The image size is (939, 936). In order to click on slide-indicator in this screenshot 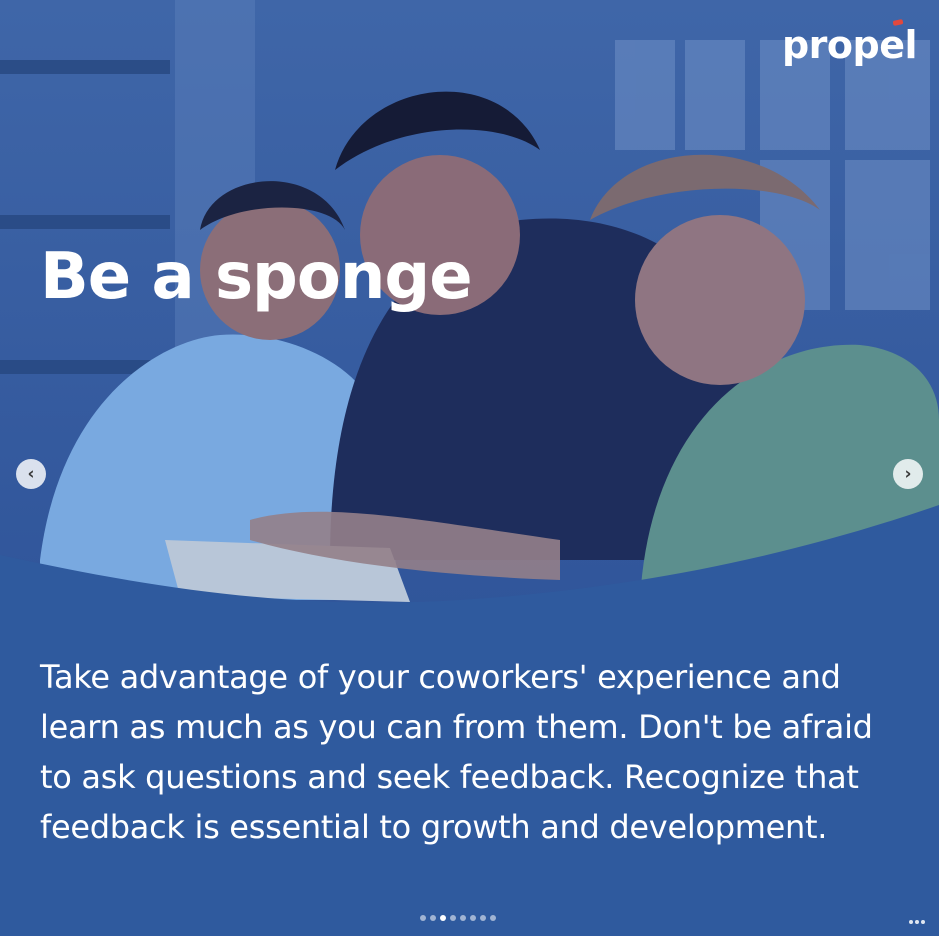, I will do `click(458, 918)`.